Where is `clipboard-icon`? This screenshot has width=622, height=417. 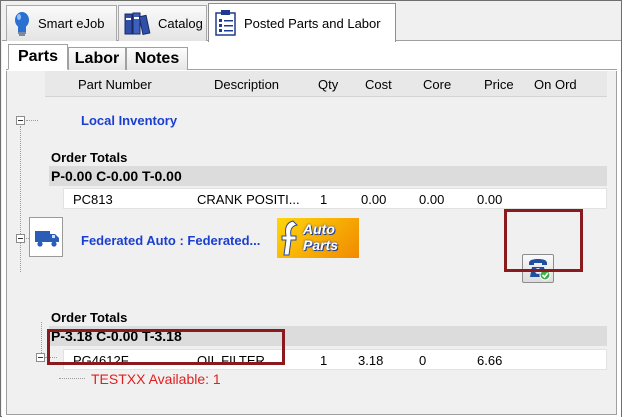
clipboard-icon is located at coordinates (226, 23).